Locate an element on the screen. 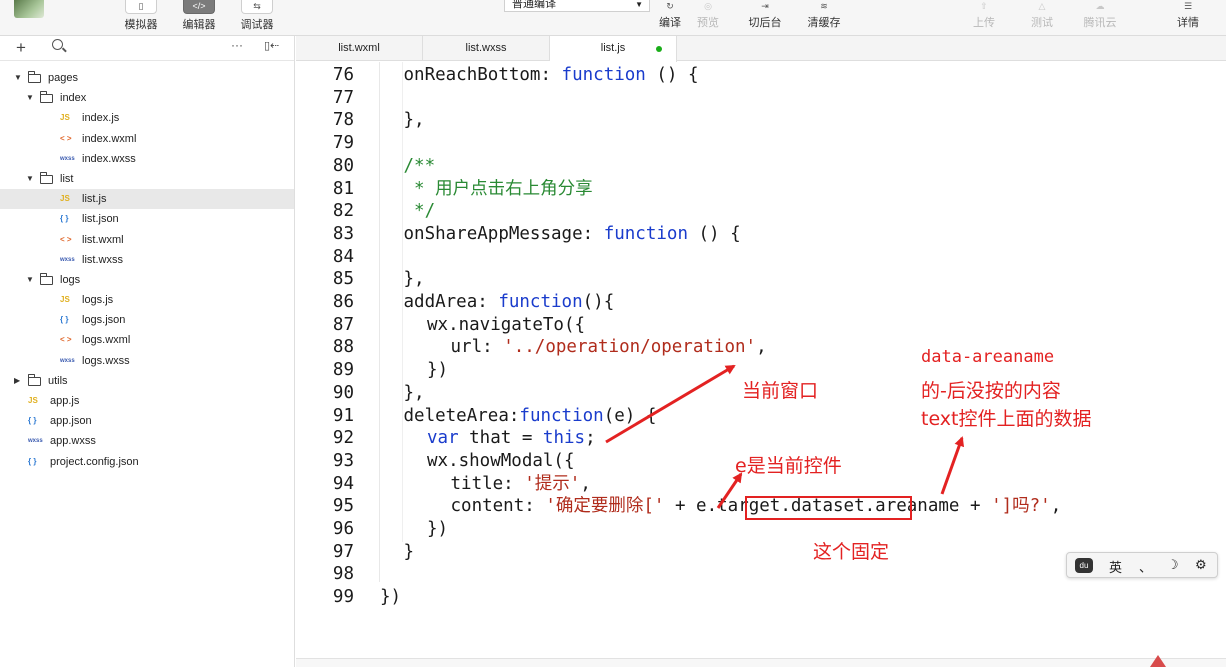  code-token: onShareAppMessage: is located at coordinates (503, 233).